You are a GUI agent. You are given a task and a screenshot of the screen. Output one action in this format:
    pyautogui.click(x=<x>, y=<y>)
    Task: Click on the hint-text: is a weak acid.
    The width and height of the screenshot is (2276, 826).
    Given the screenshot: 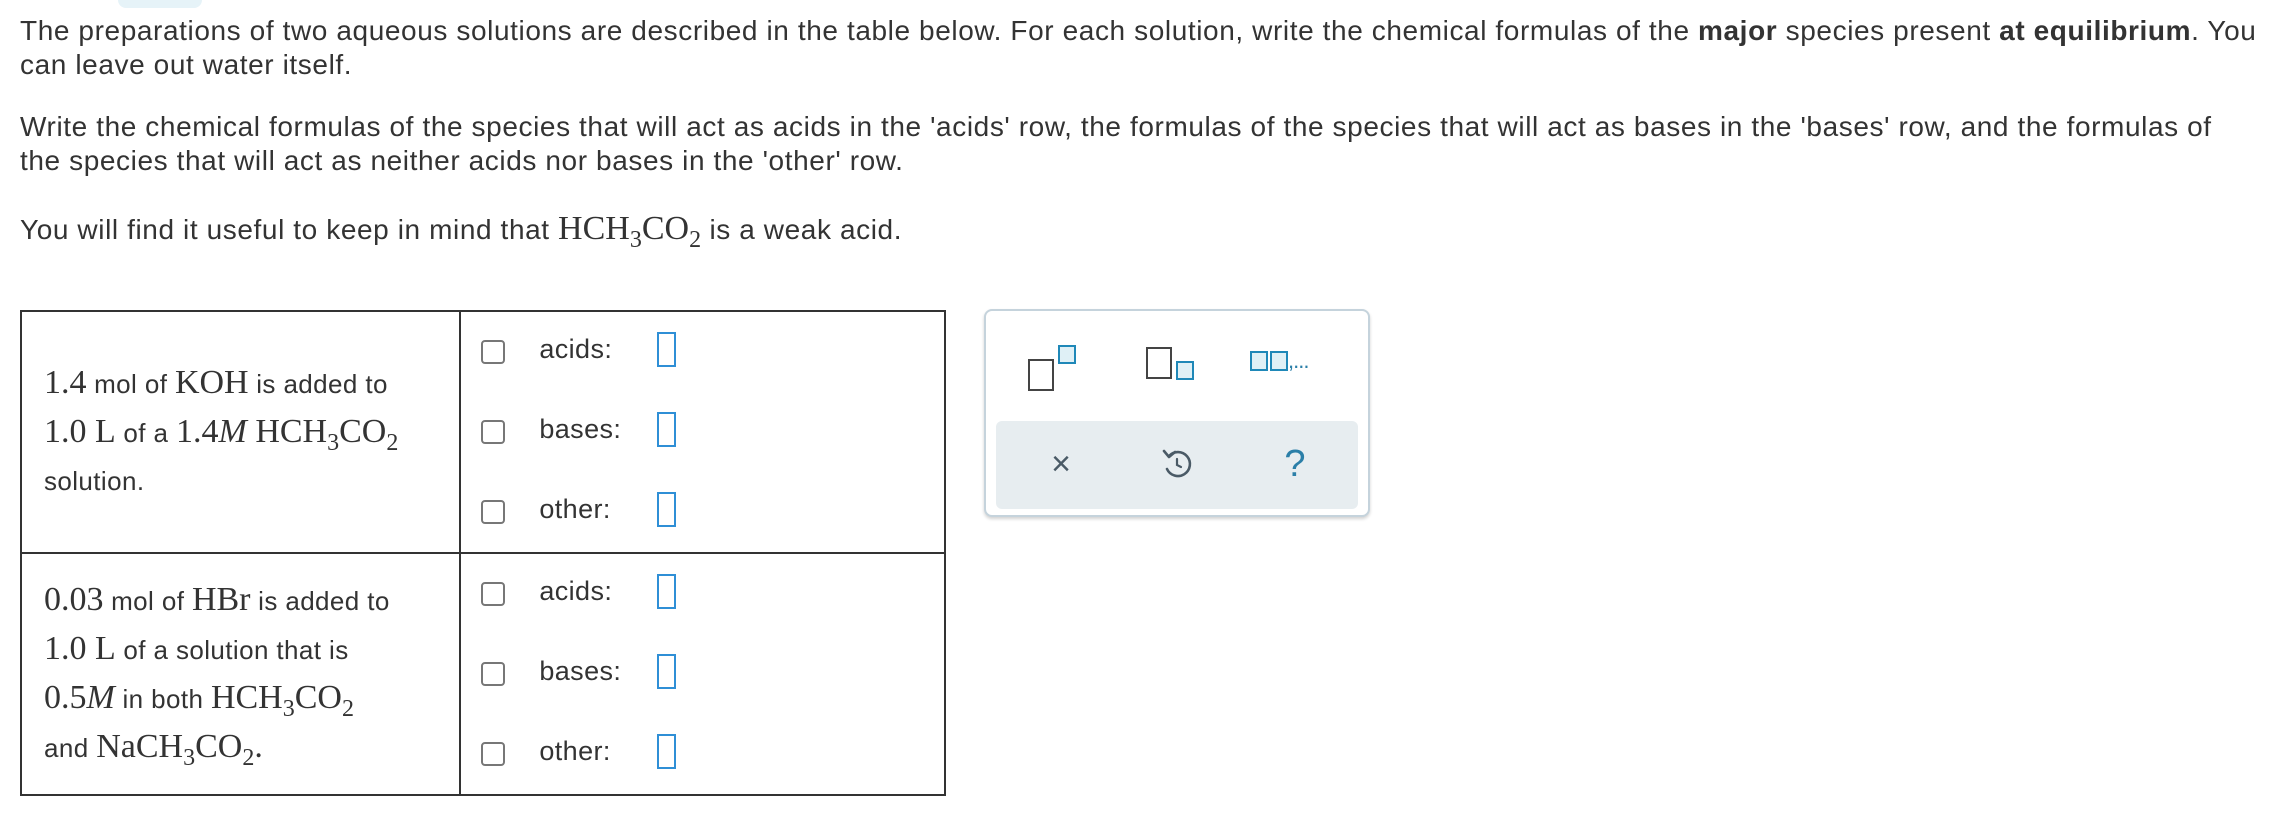 What is the action you would take?
    pyautogui.click(x=802, y=229)
    